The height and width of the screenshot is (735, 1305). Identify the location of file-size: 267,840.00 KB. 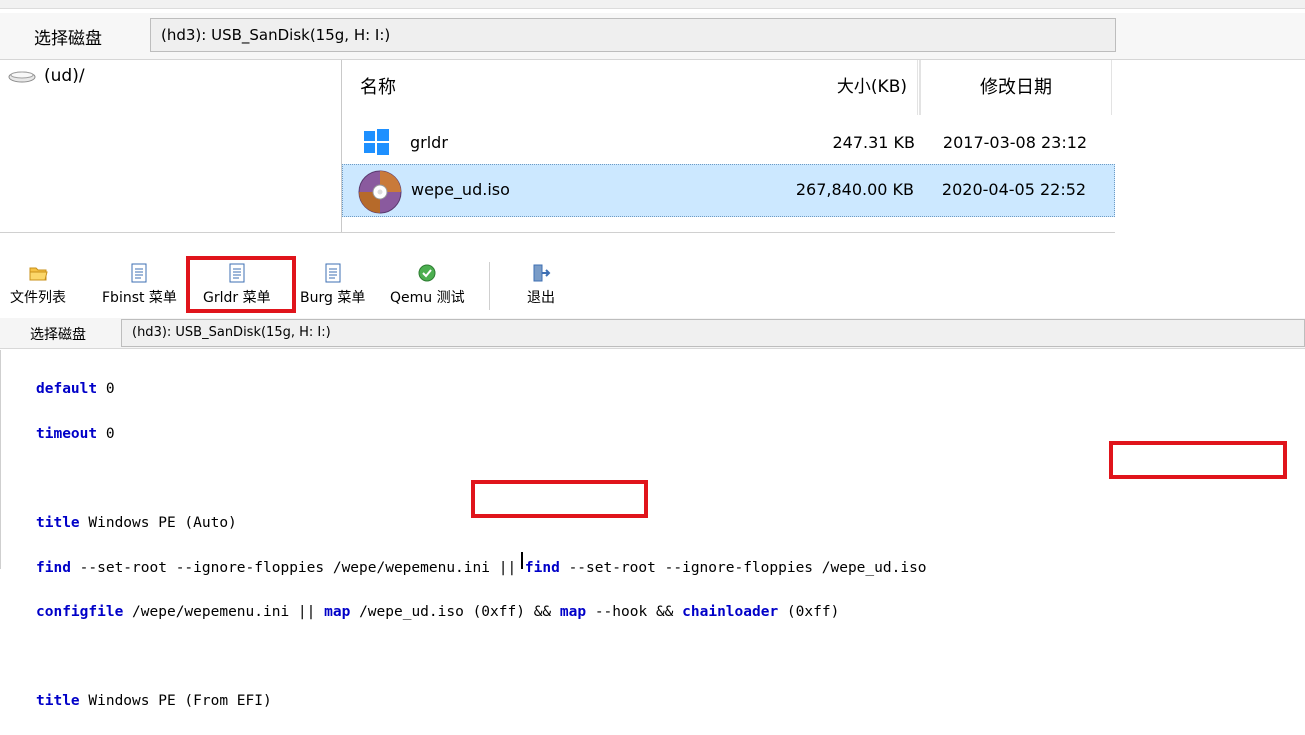
(854, 189).